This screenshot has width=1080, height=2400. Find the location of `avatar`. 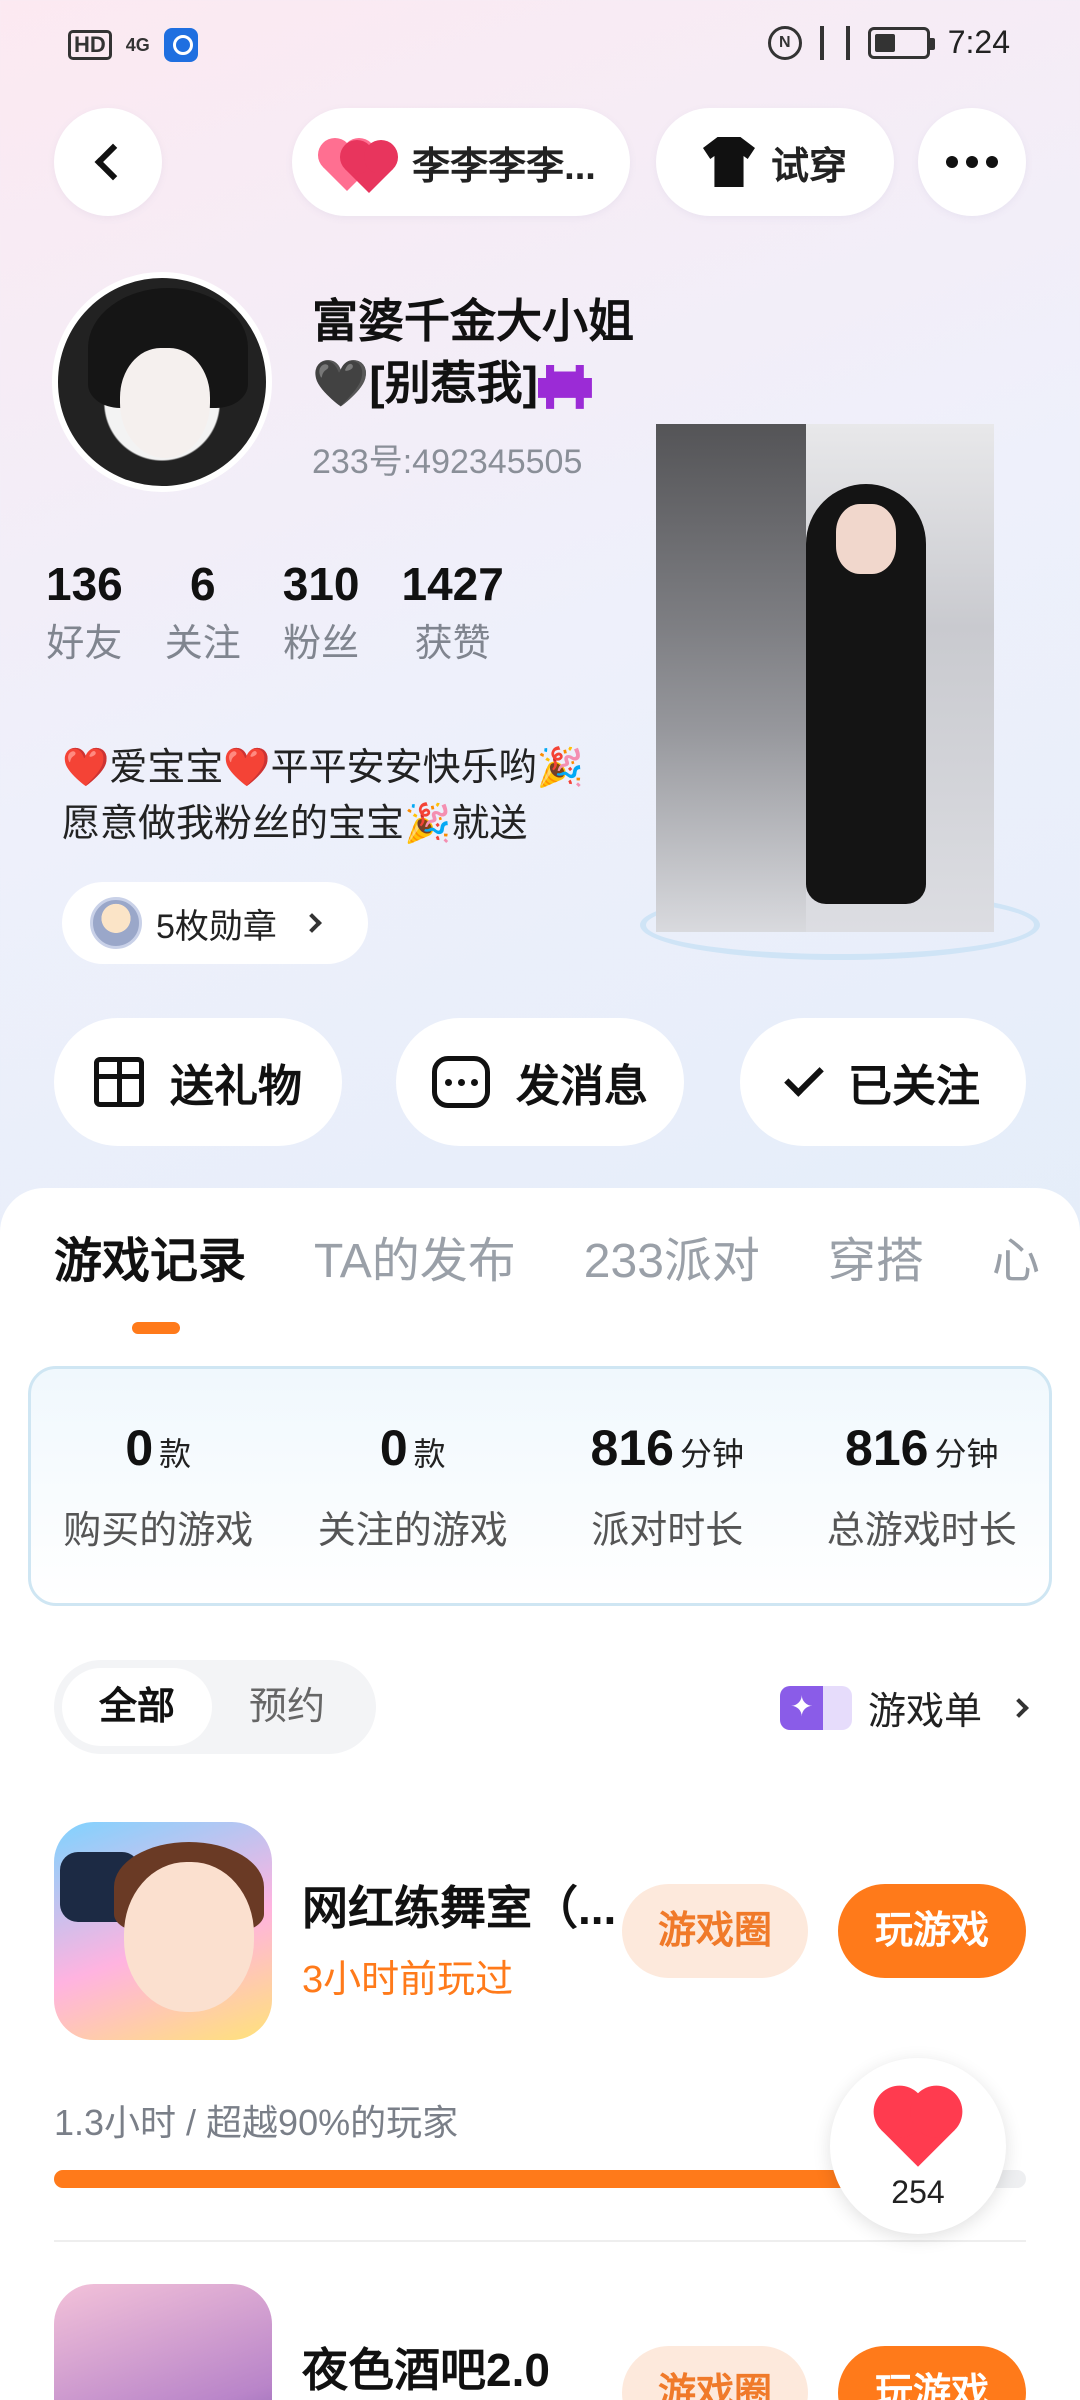

avatar is located at coordinates (162, 382).